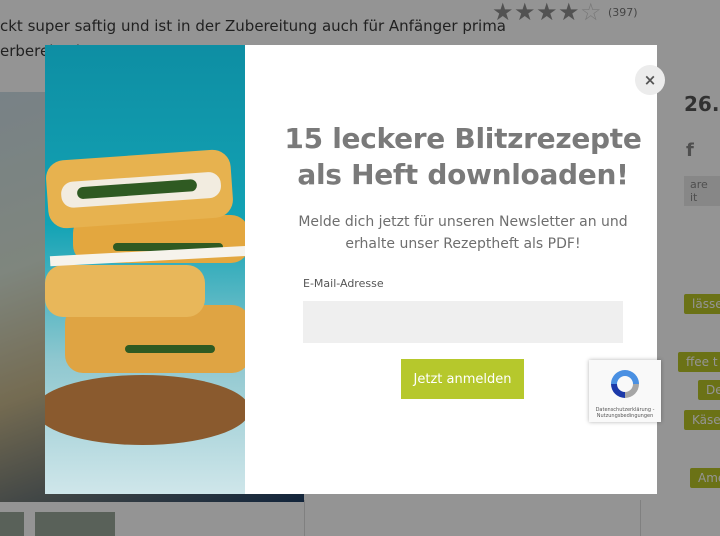 The width and height of the screenshot is (720, 536). What do you see at coordinates (145, 410) in the screenshot?
I see `plate-shape` at bounding box center [145, 410].